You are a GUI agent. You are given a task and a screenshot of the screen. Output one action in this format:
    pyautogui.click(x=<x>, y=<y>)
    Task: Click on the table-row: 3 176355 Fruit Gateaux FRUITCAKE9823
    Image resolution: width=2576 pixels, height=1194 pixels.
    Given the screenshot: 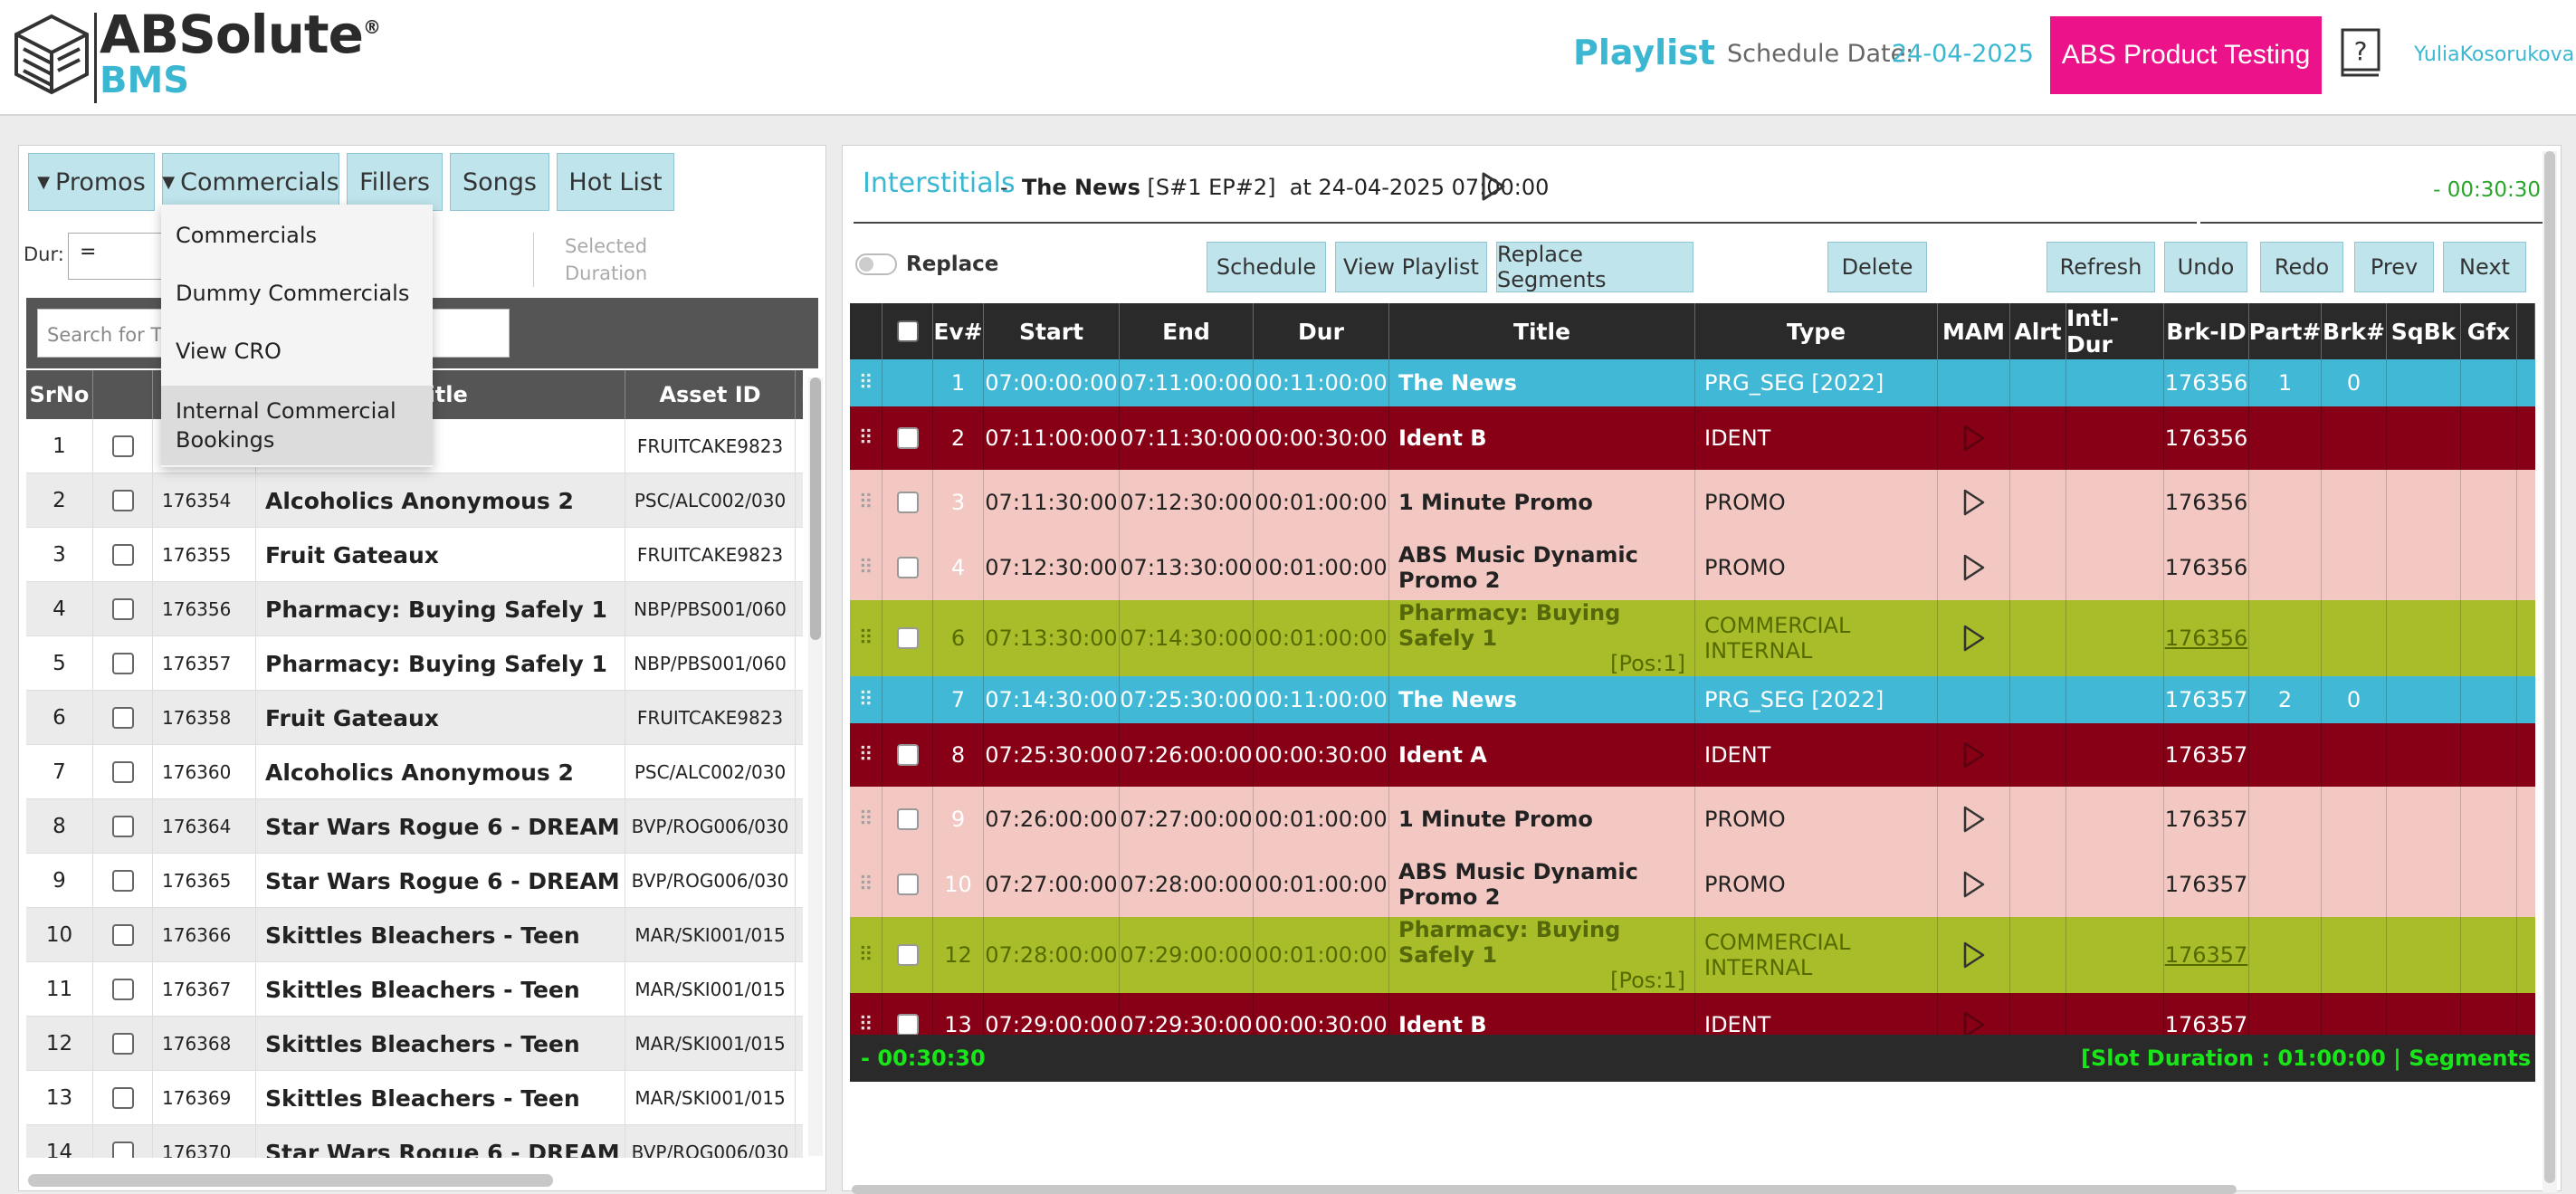 What is the action you would take?
    pyautogui.click(x=415, y=555)
    